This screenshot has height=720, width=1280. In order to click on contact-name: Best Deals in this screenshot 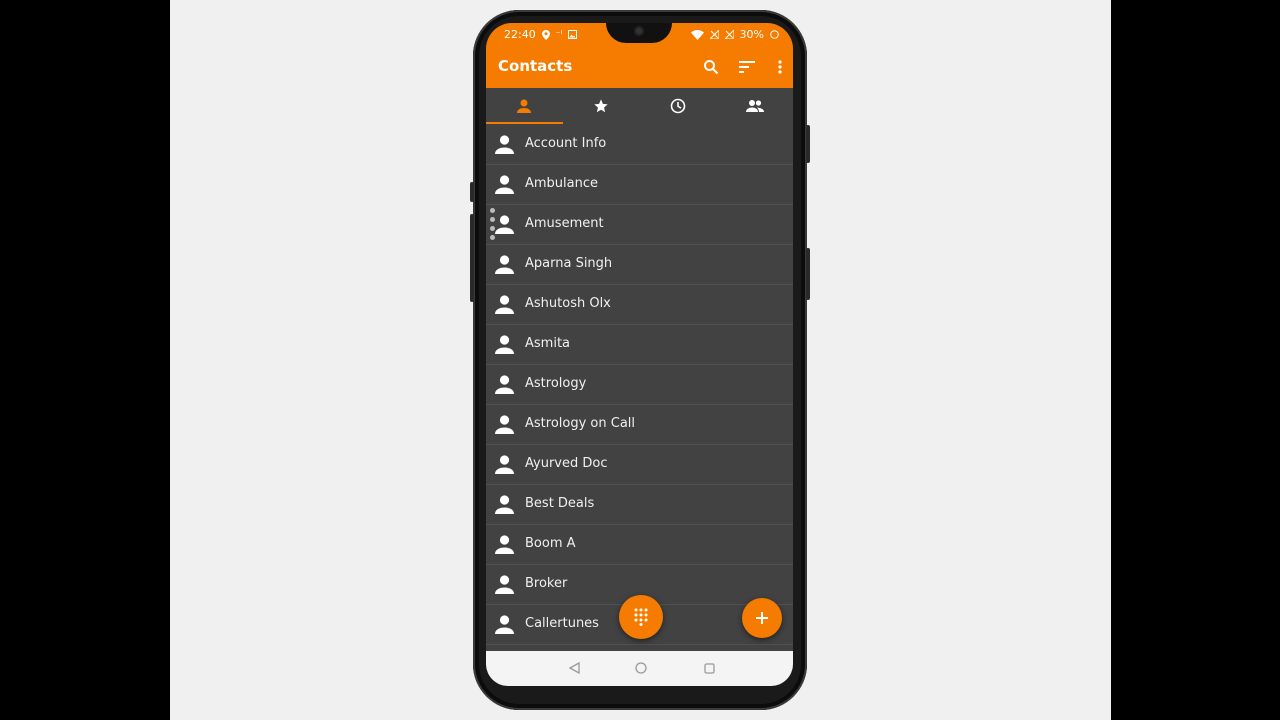, I will do `click(560, 503)`.